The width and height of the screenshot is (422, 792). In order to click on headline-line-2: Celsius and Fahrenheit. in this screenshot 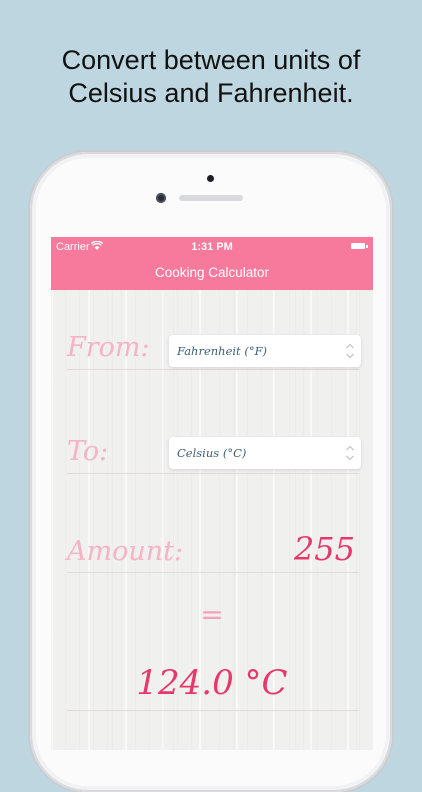, I will do `click(211, 93)`.